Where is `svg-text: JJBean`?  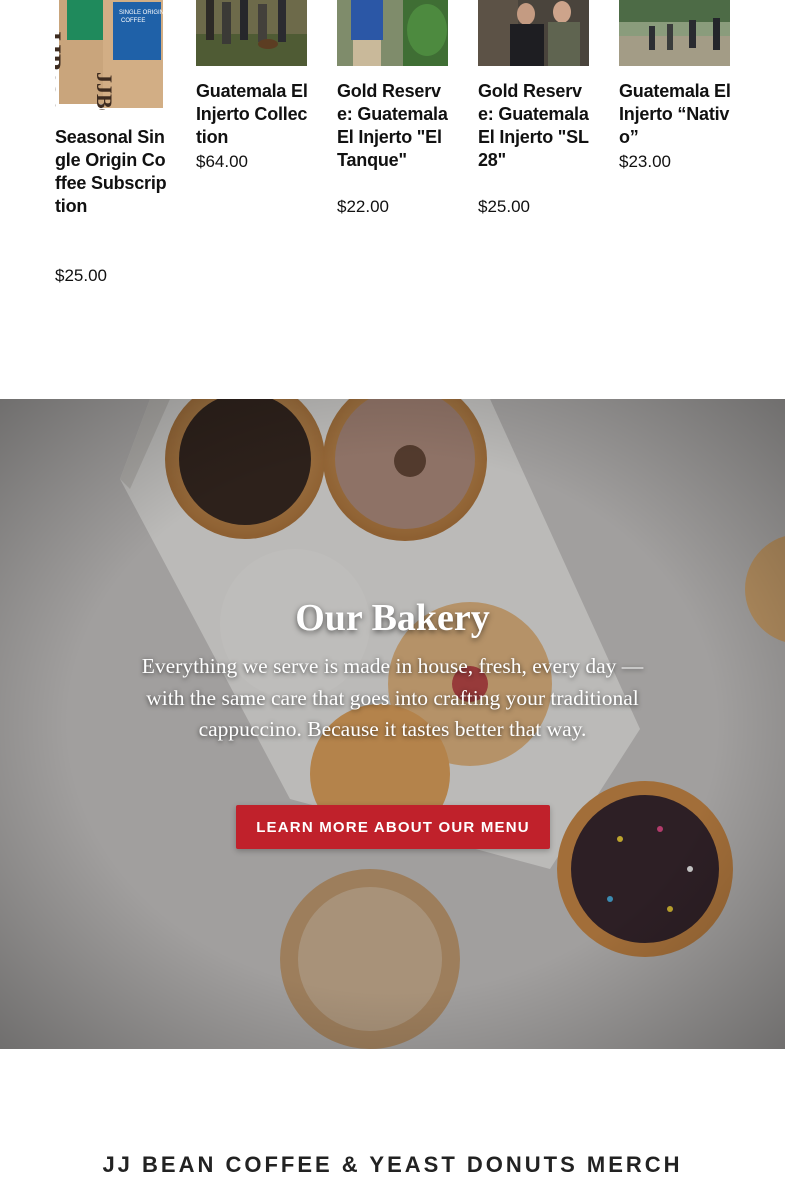 svg-text: JJBean is located at coordinates (60, 69).